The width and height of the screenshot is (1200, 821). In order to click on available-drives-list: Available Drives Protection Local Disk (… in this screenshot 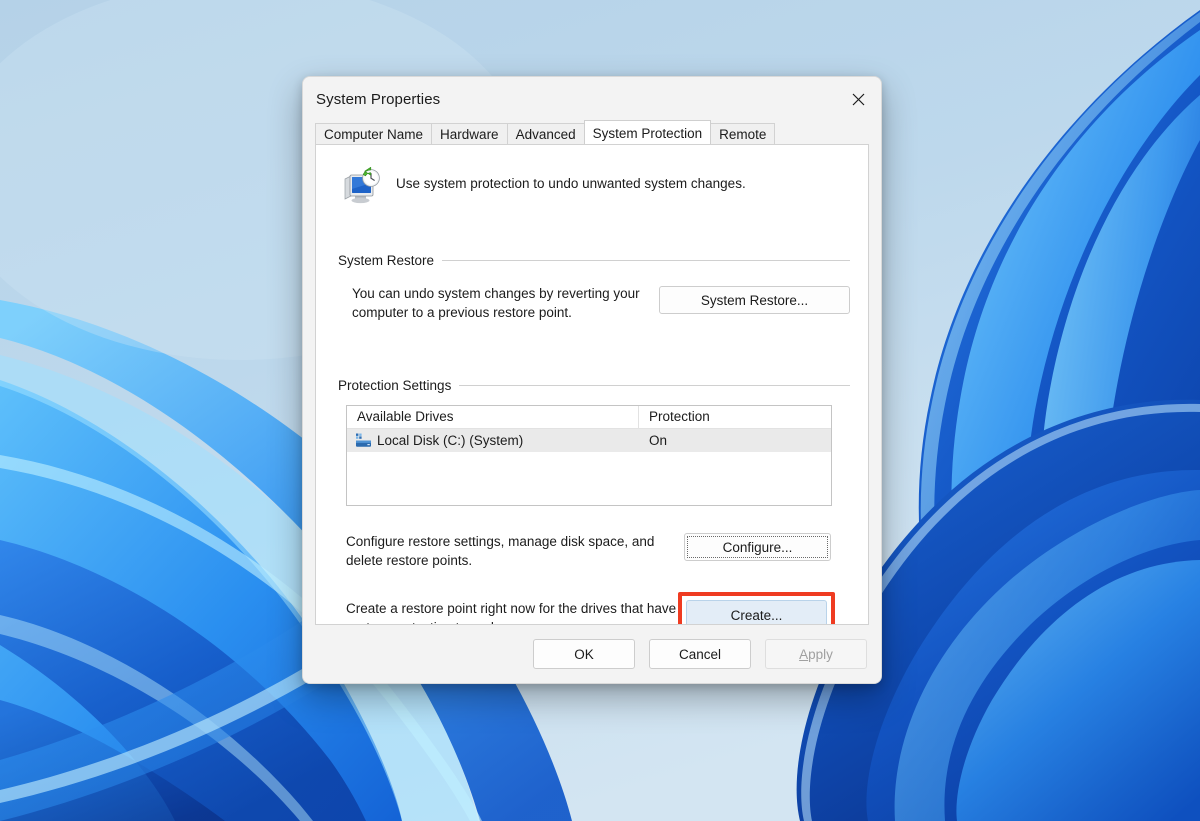, I will do `click(589, 455)`.